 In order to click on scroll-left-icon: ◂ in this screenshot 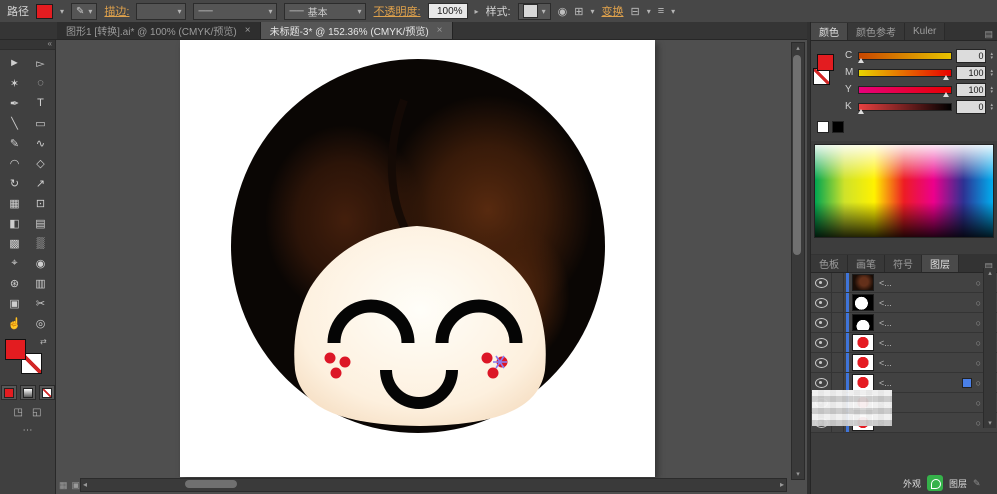, I will do `click(85, 484)`.